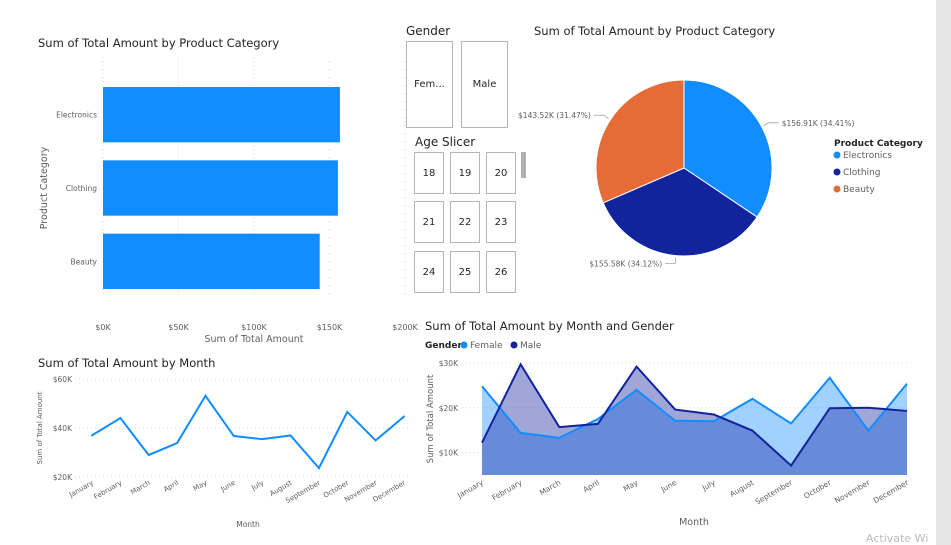 The image size is (951, 545). Describe the element at coordinates (554, 115) in the screenshot. I see `pie-data-label: $143.52K (31.47%)` at that location.